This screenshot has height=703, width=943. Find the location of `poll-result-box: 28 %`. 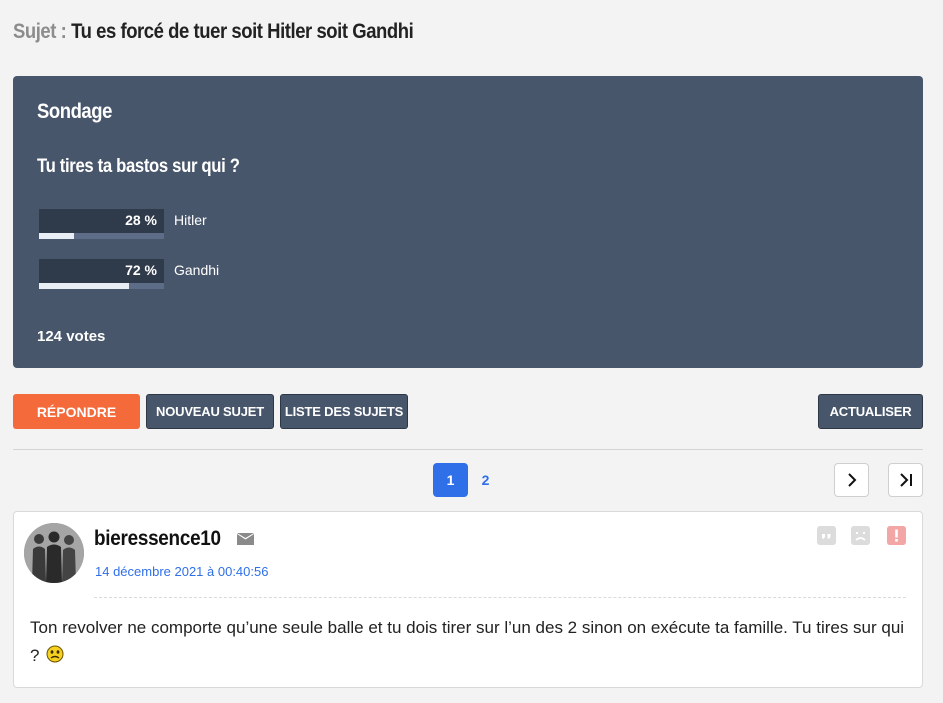

poll-result-box: 28 % is located at coordinates (101, 221).